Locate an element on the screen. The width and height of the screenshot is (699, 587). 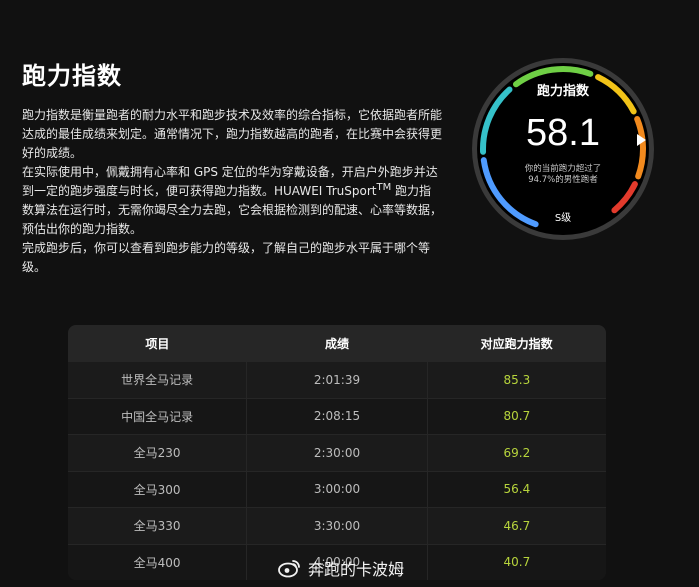
trademark-mark: TM is located at coordinates (384, 187).